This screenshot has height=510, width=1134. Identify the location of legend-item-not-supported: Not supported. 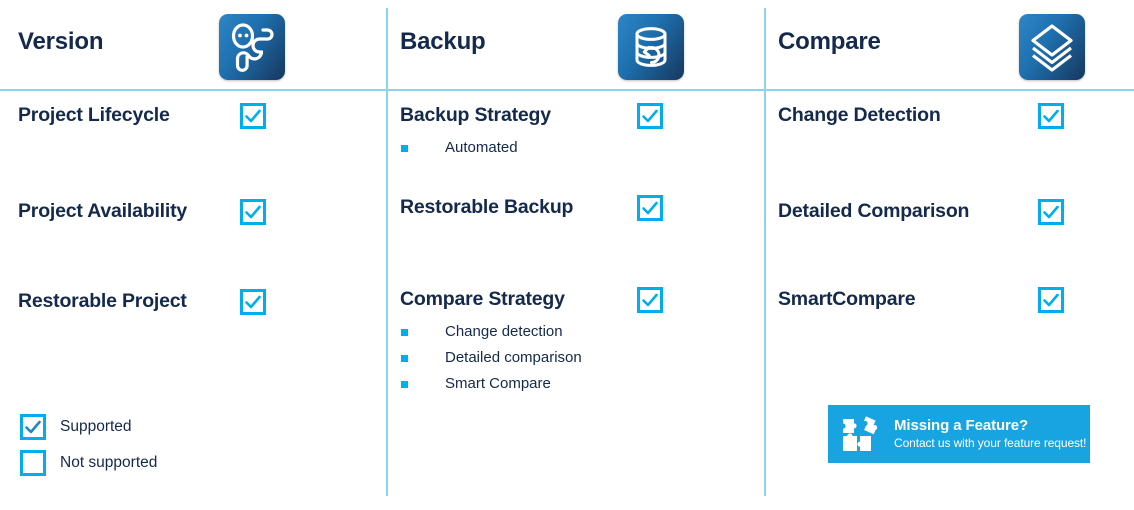
(88, 463).